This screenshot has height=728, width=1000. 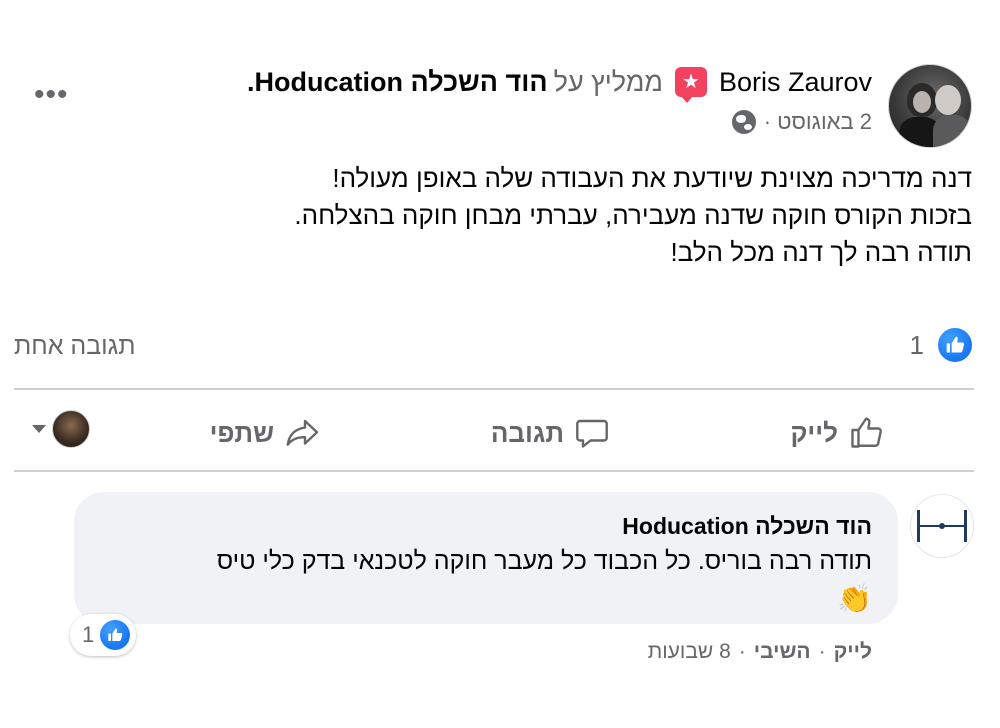 I want to click on chevron-down-icon, so click(x=39, y=429).